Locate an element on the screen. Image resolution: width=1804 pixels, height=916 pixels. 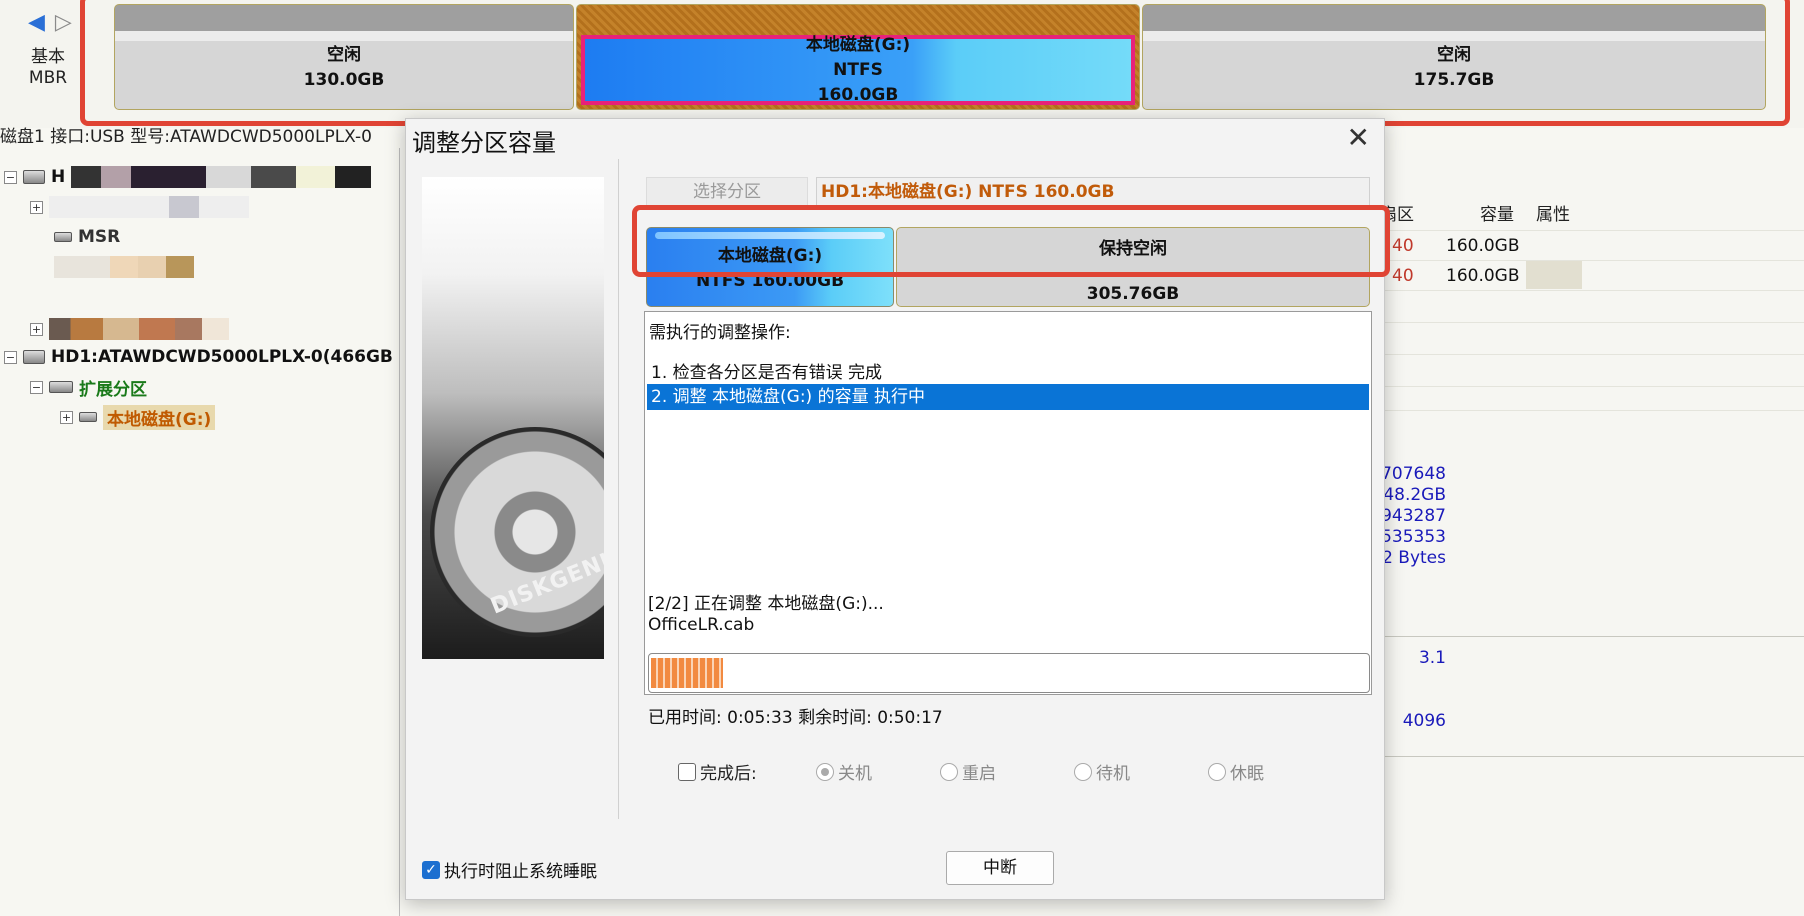
prevent-sleep-checkbox: ✓ 执行时阻止系统睡眠 is located at coordinates (509, 869).